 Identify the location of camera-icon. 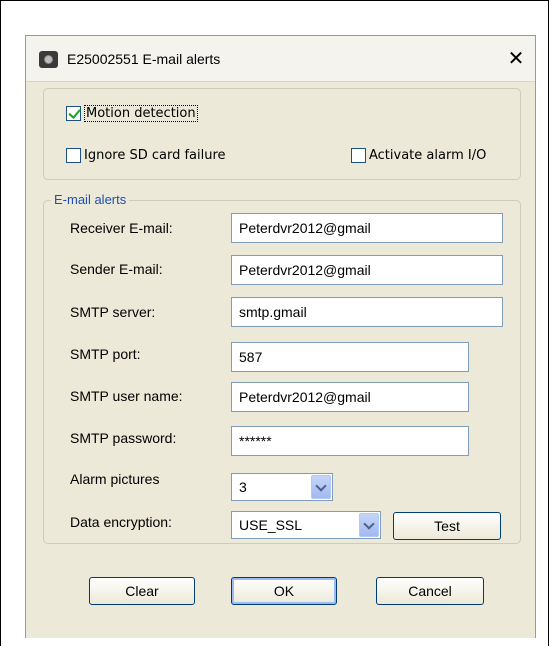
(48, 59).